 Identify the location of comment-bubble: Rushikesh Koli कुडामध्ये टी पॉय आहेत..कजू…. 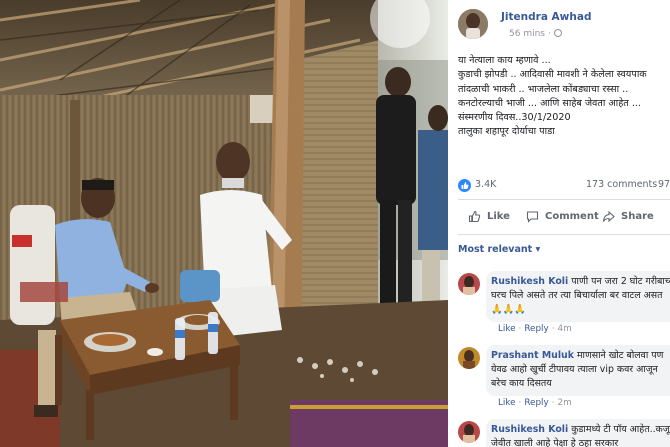
(578, 433).